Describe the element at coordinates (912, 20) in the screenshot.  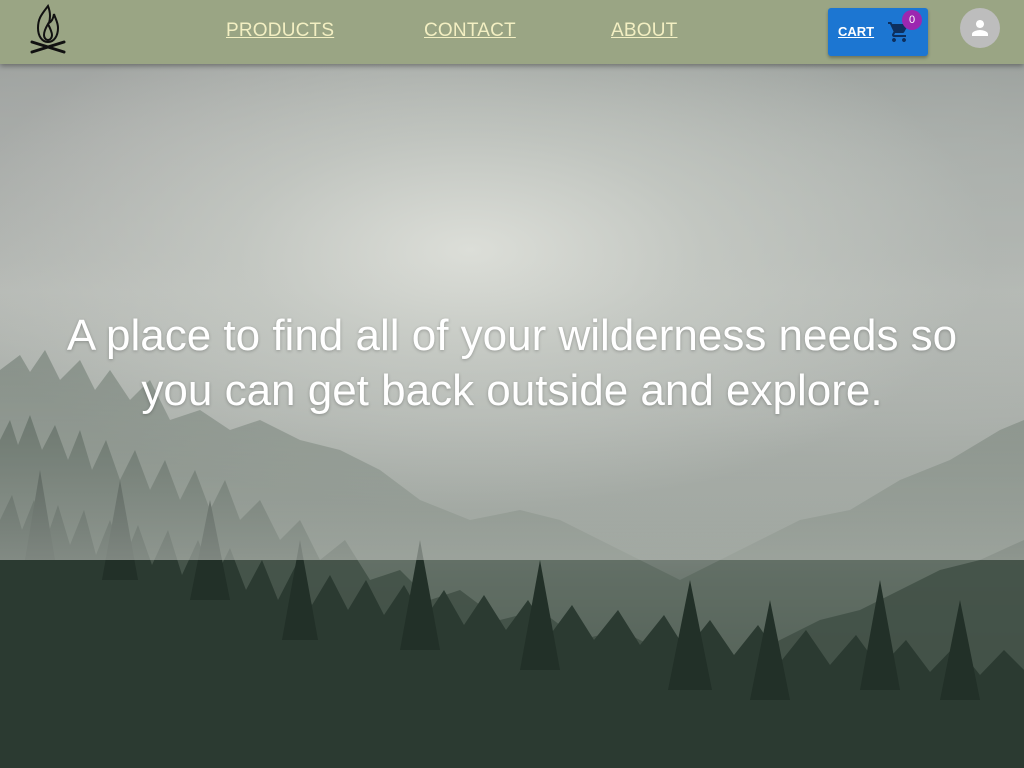
I see `cart-count-badge: 0` at that location.